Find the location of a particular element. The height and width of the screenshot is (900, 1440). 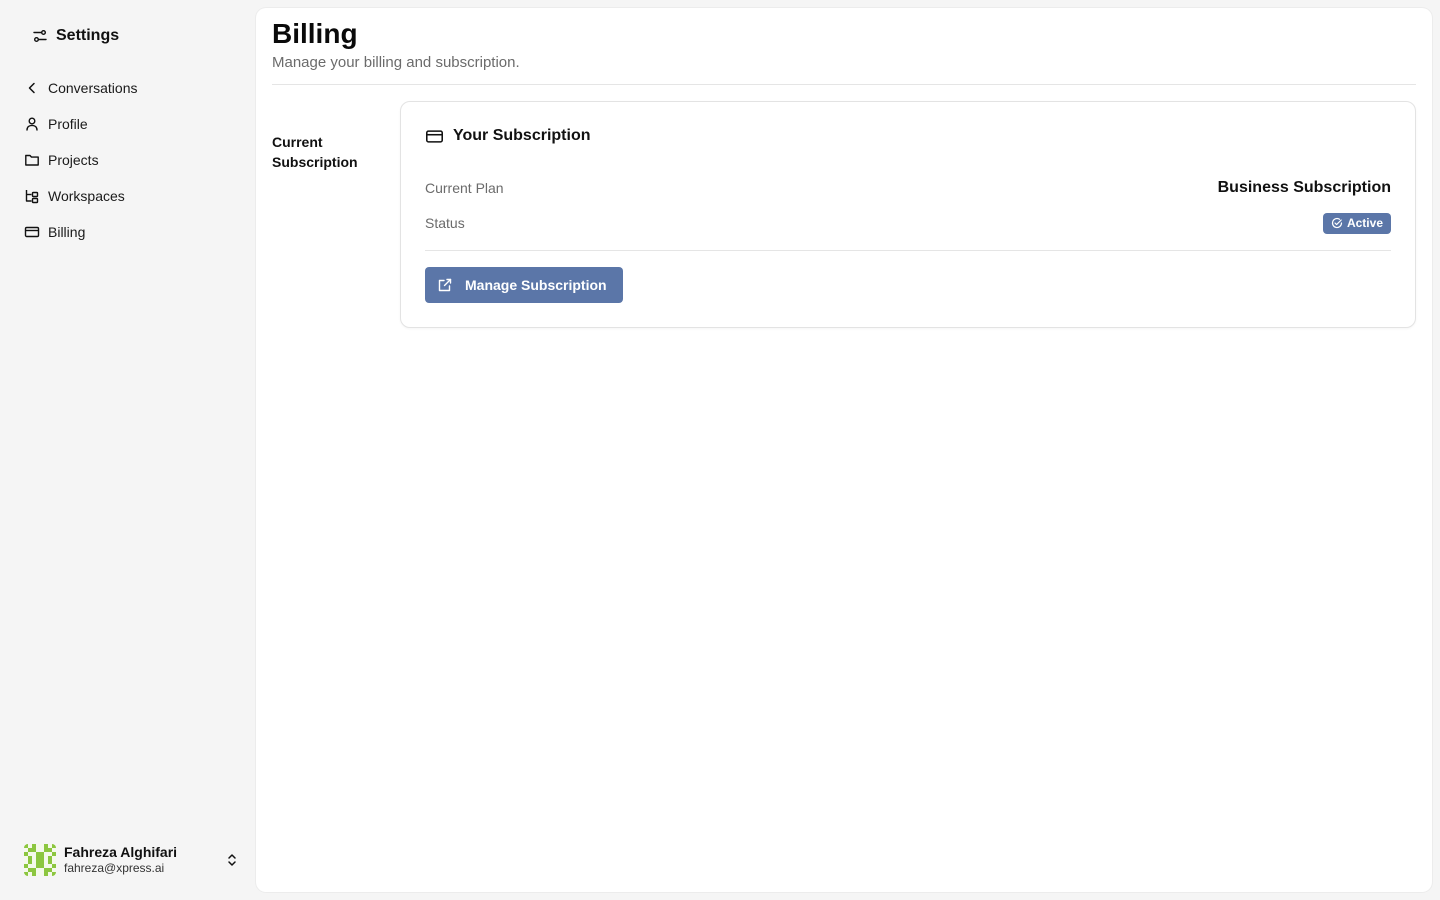

current-plan-label: Current Plan is located at coordinates (464, 188).